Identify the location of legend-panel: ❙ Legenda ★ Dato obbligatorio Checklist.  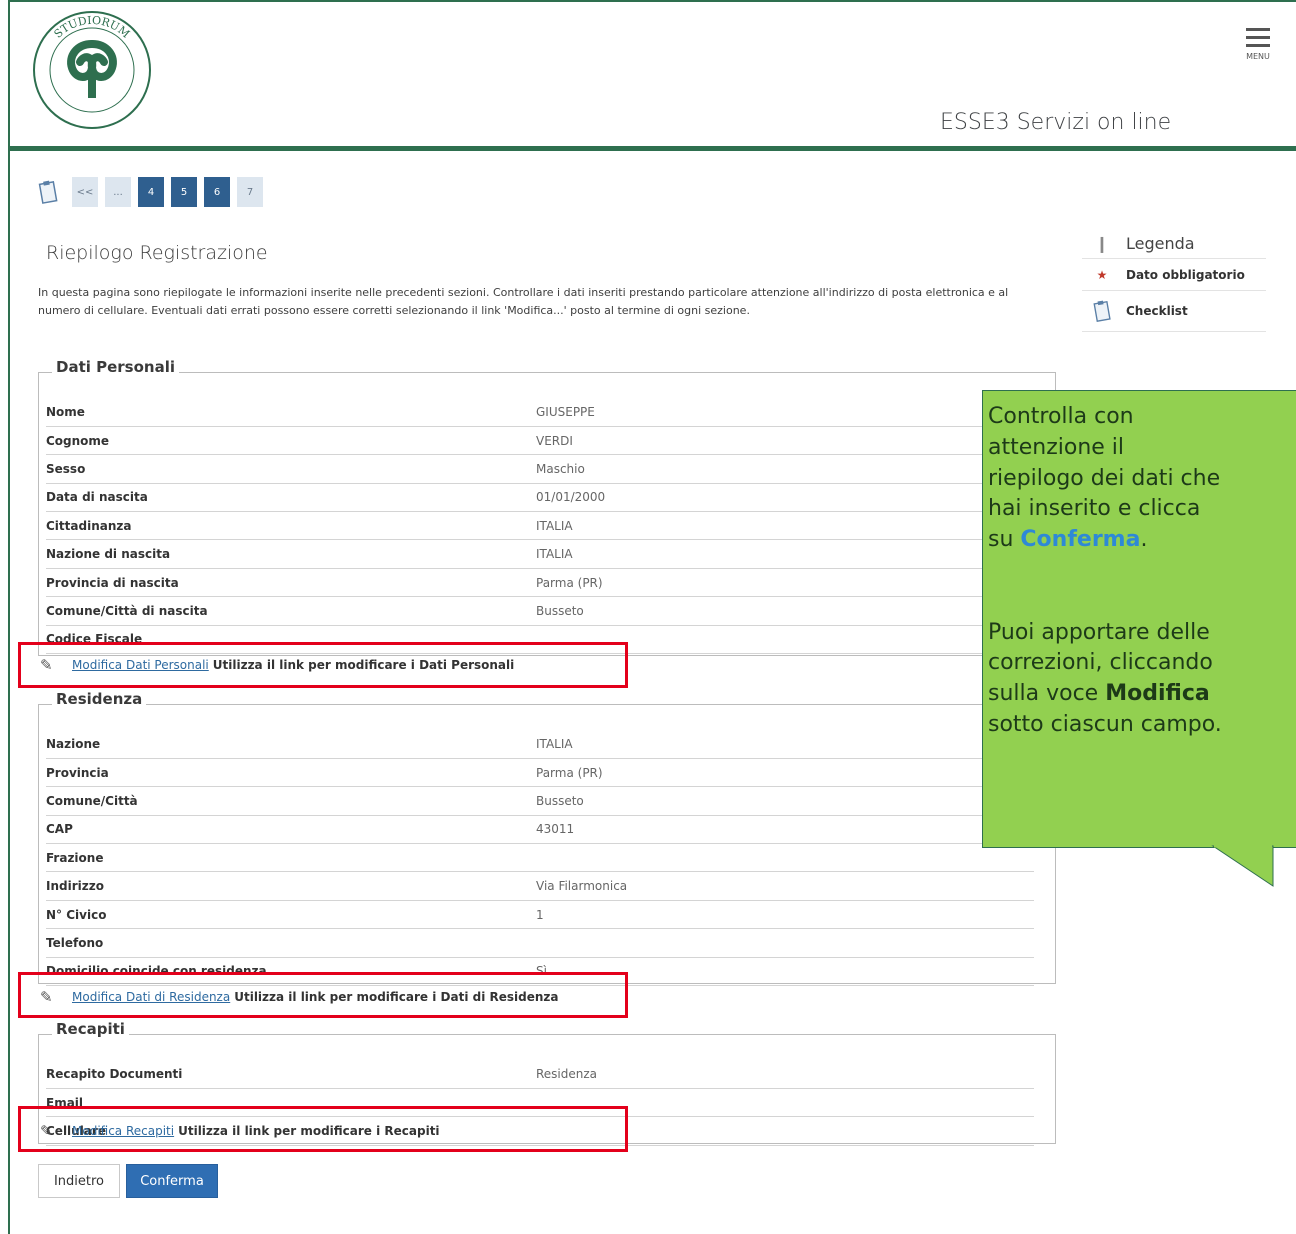
(1174, 280).